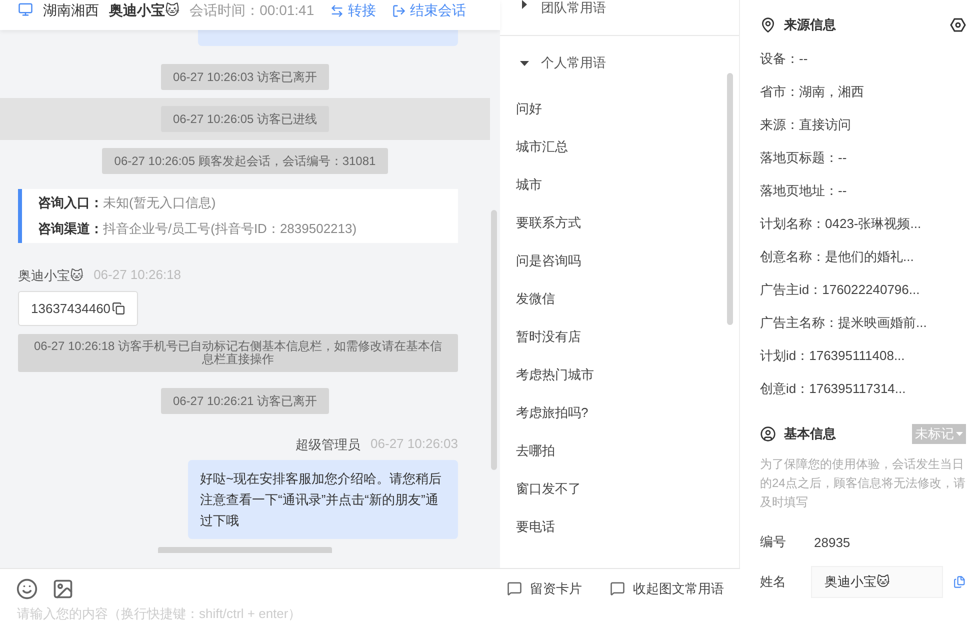 The width and height of the screenshot is (980, 625). What do you see at coordinates (810, 434) in the screenshot?
I see `section-title: 基本信息` at bounding box center [810, 434].